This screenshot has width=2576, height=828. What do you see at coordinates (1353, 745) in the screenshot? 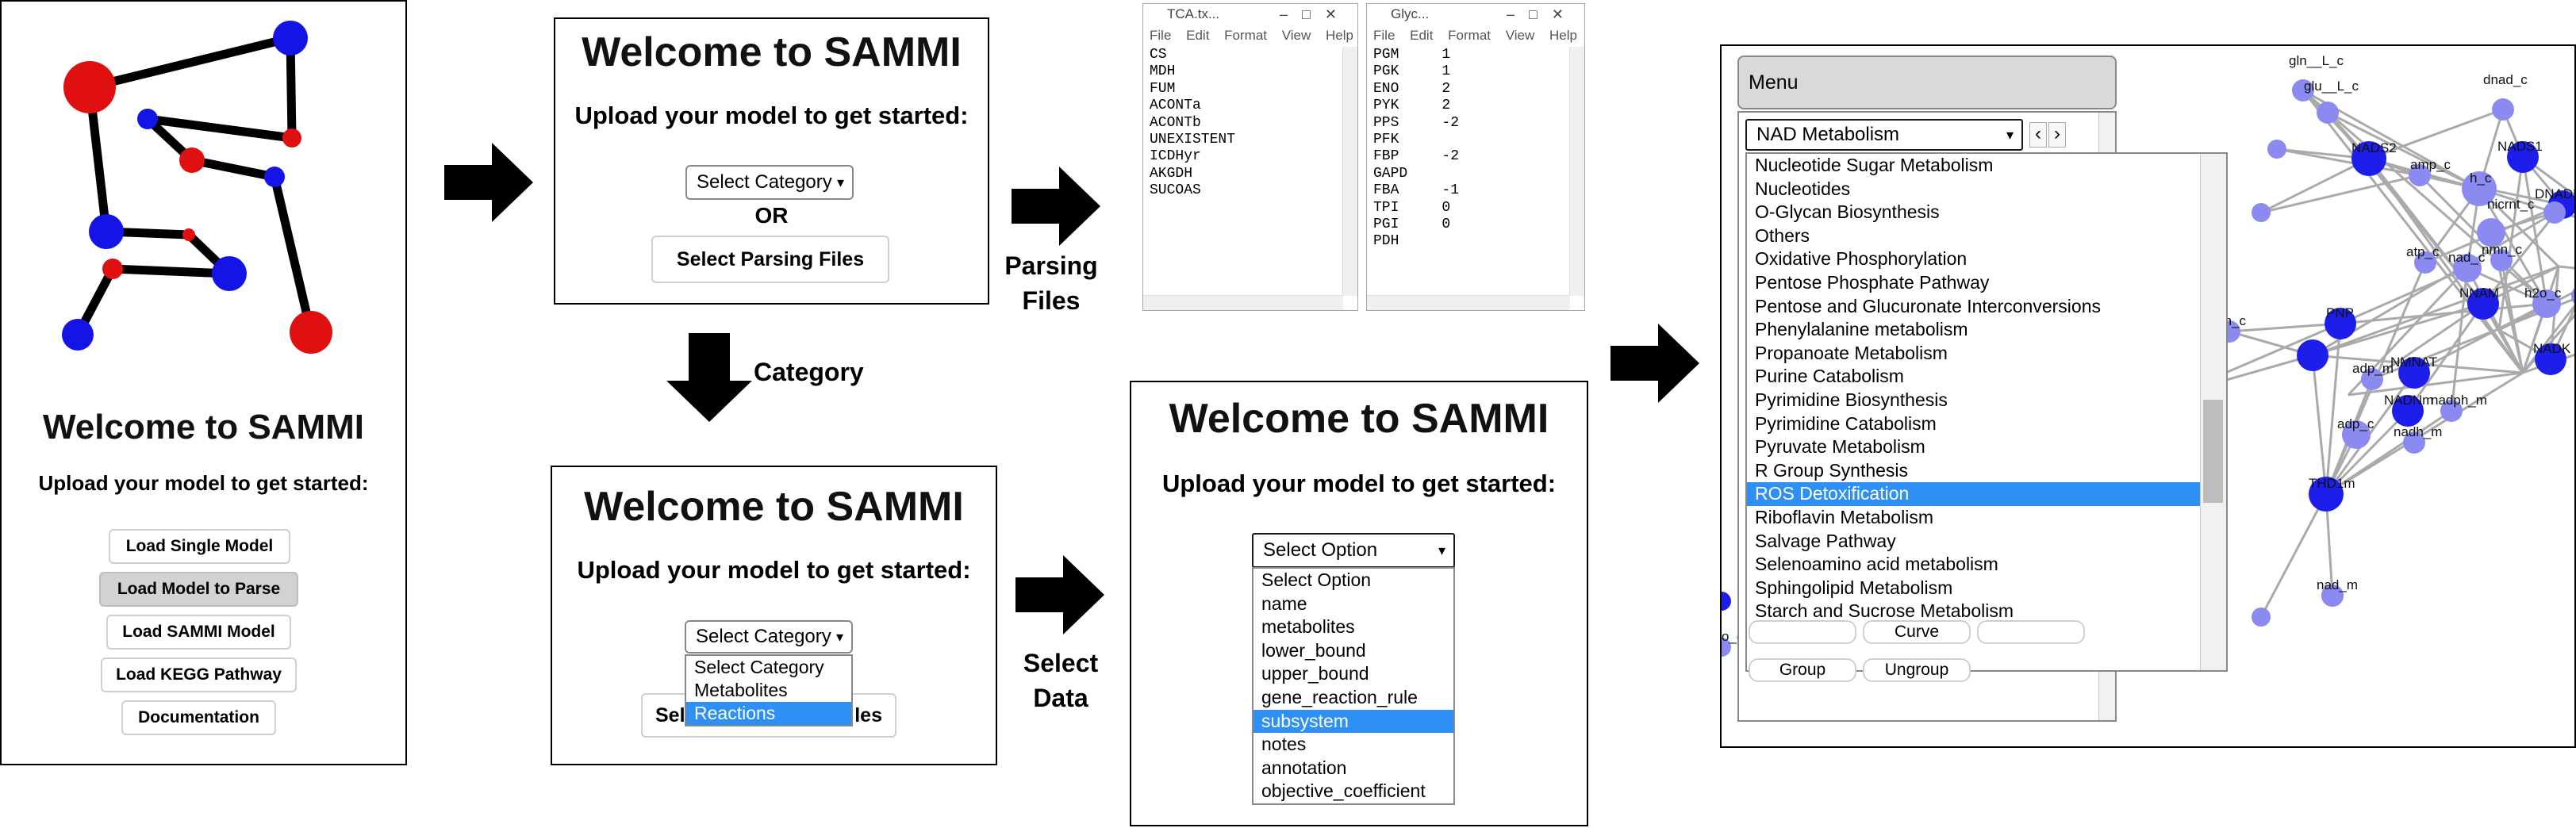
I see `dropdown-option: notes` at bounding box center [1353, 745].